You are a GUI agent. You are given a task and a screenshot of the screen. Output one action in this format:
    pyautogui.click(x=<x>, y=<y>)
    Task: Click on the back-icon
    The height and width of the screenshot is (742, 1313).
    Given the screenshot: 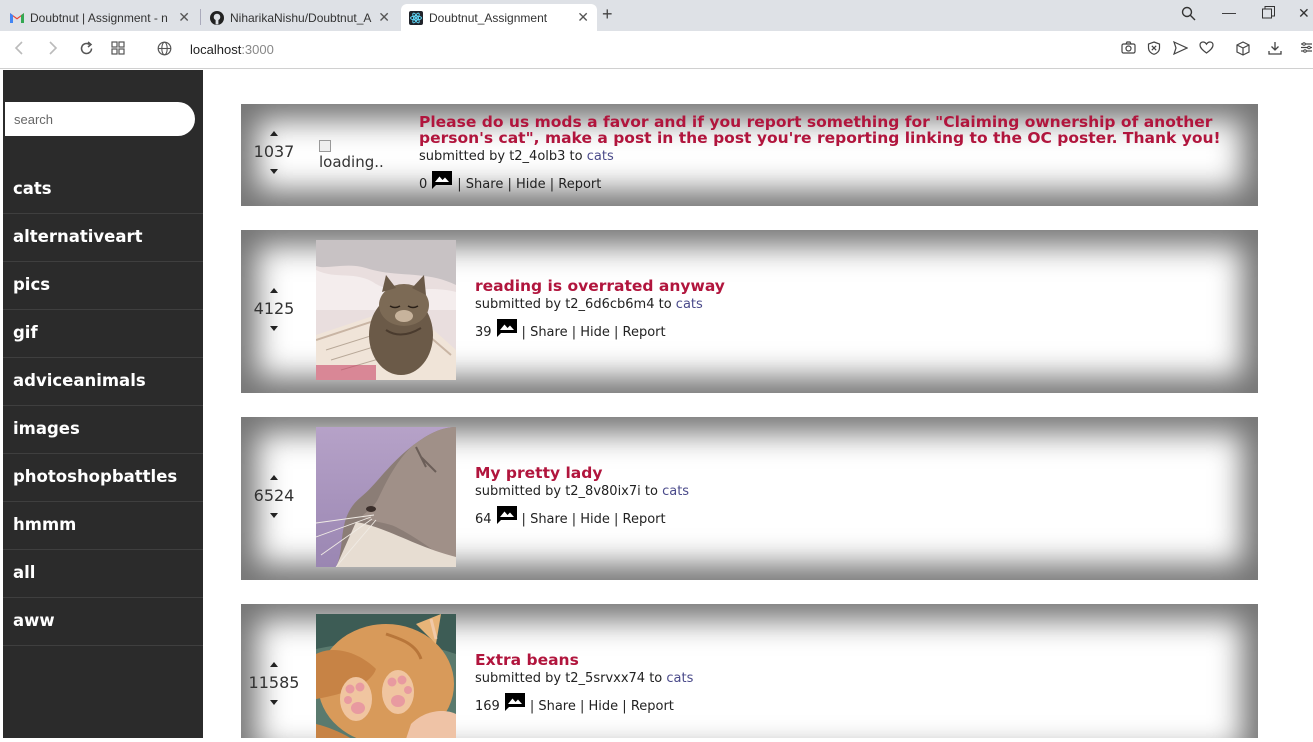 What is the action you would take?
    pyautogui.click(x=19, y=50)
    